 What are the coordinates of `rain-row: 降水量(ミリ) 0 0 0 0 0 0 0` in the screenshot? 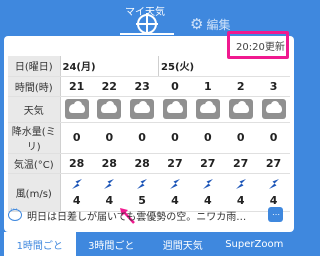 It's located at (149, 138).